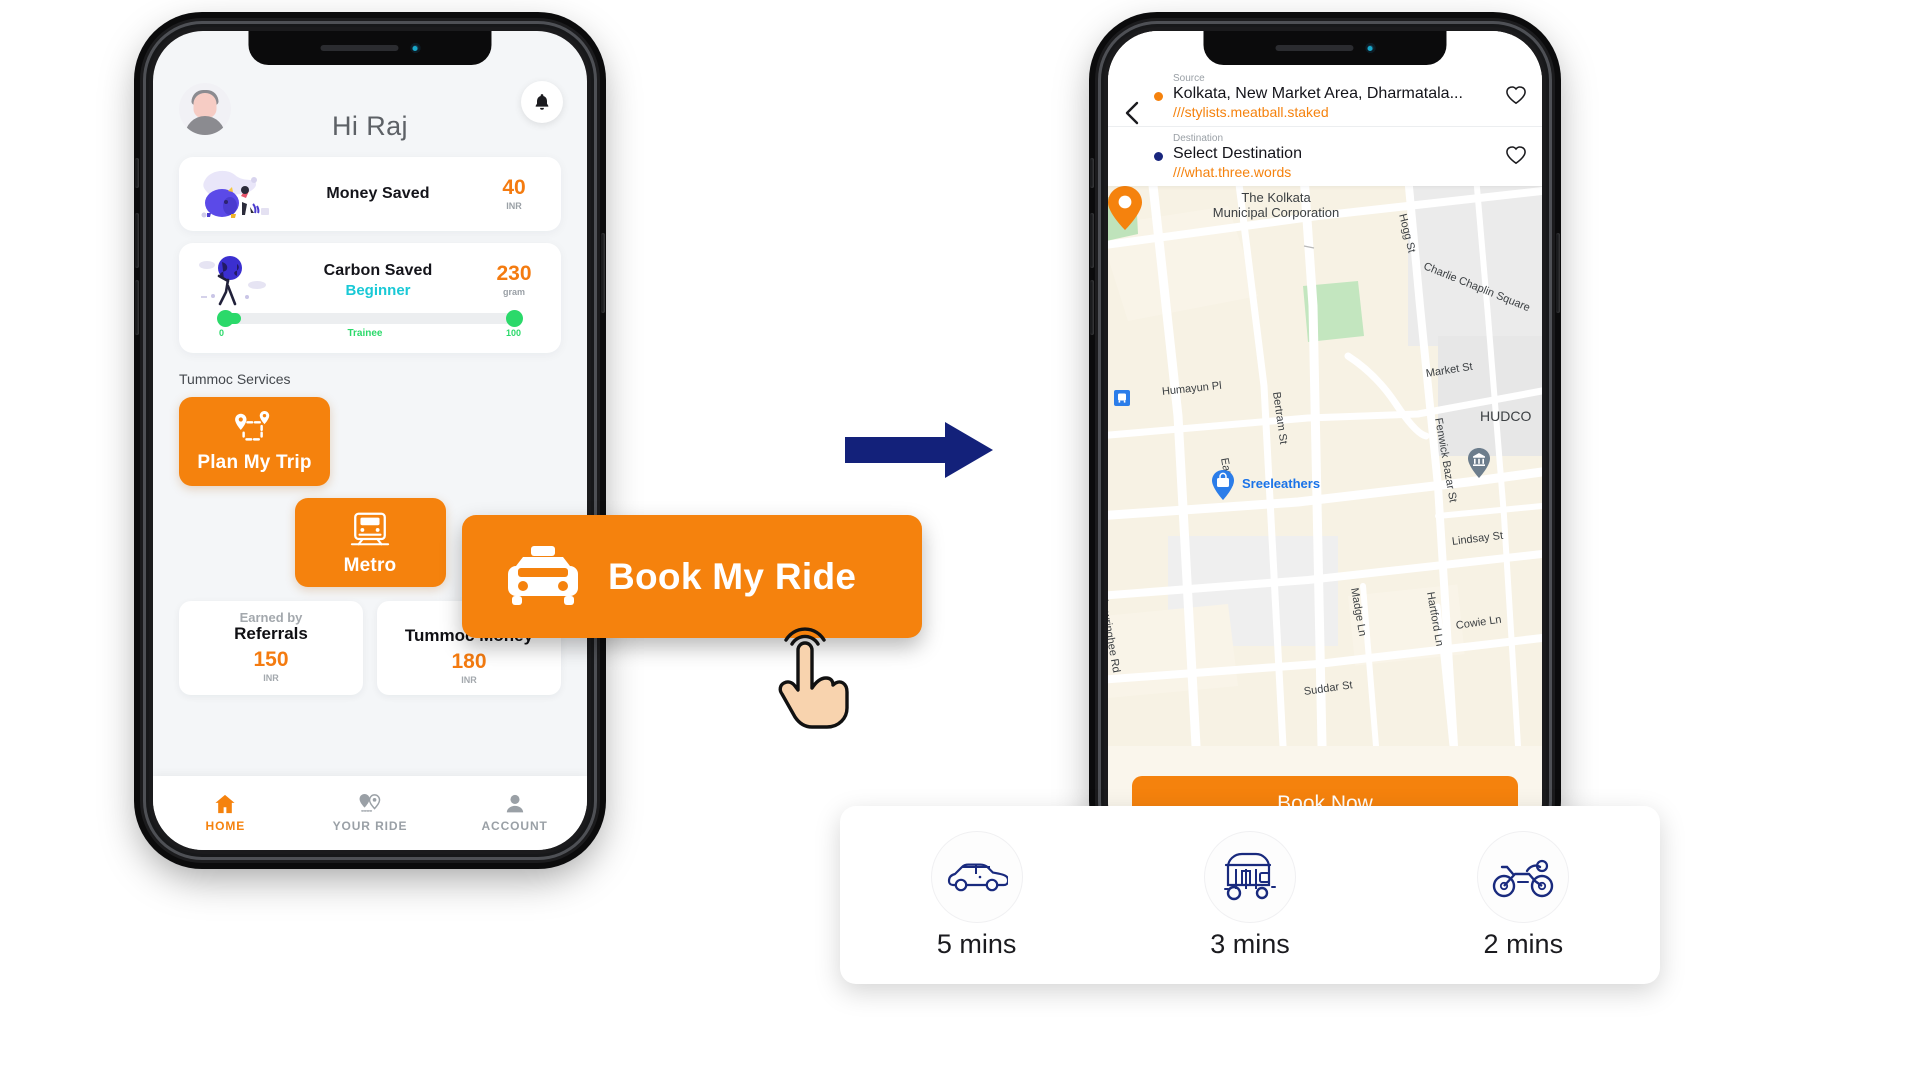 The image size is (1920, 1080). What do you see at coordinates (234, 280) in the screenshot?
I see `globe-person-illustration` at bounding box center [234, 280].